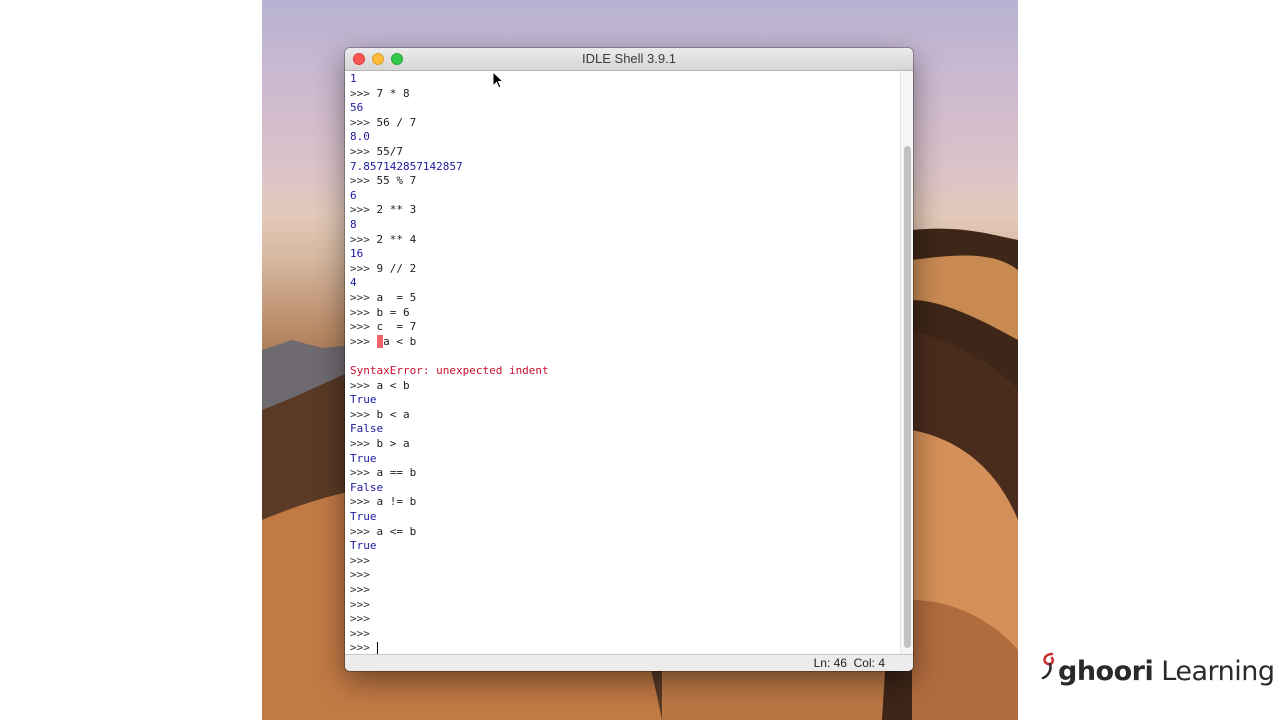 This screenshot has width=1280, height=720. I want to click on input-line: >>> b > a, so click(380, 444).